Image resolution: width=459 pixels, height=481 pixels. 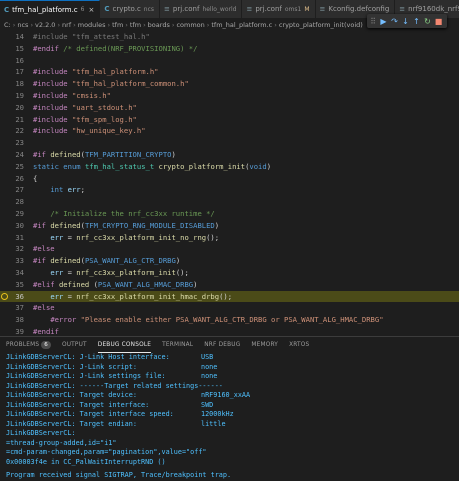 What do you see at coordinates (72, 96) in the screenshot?
I see `code-text: #include "cmsis.h"` at bounding box center [72, 96].